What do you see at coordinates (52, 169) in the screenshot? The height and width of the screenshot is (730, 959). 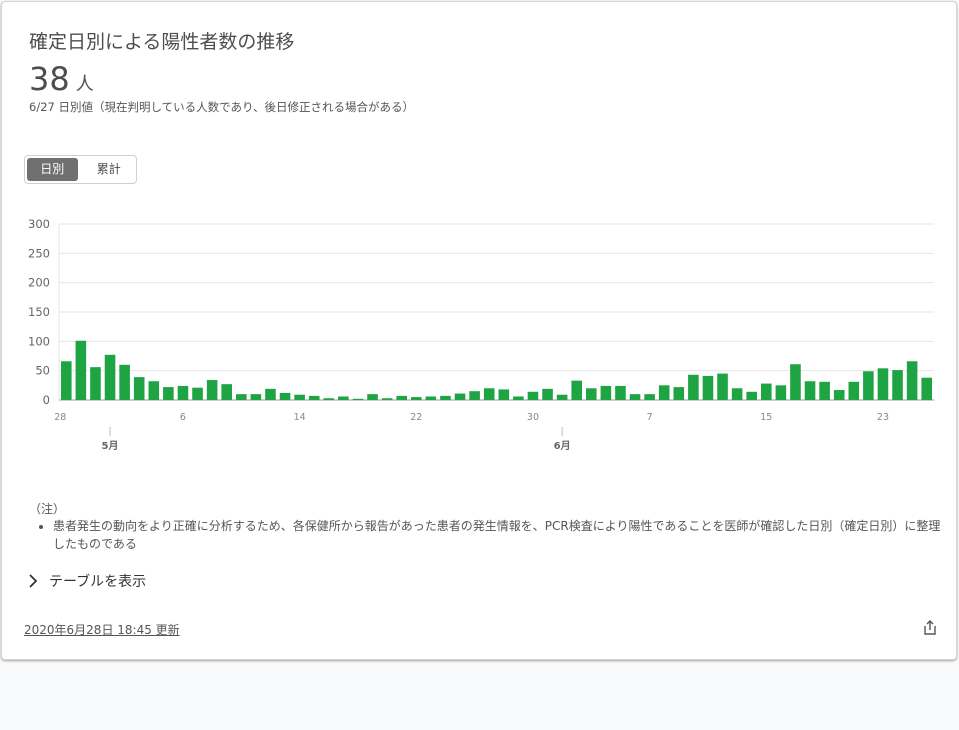 I see `toggle-daily-button: 日別` at bounding box center [52, 169].